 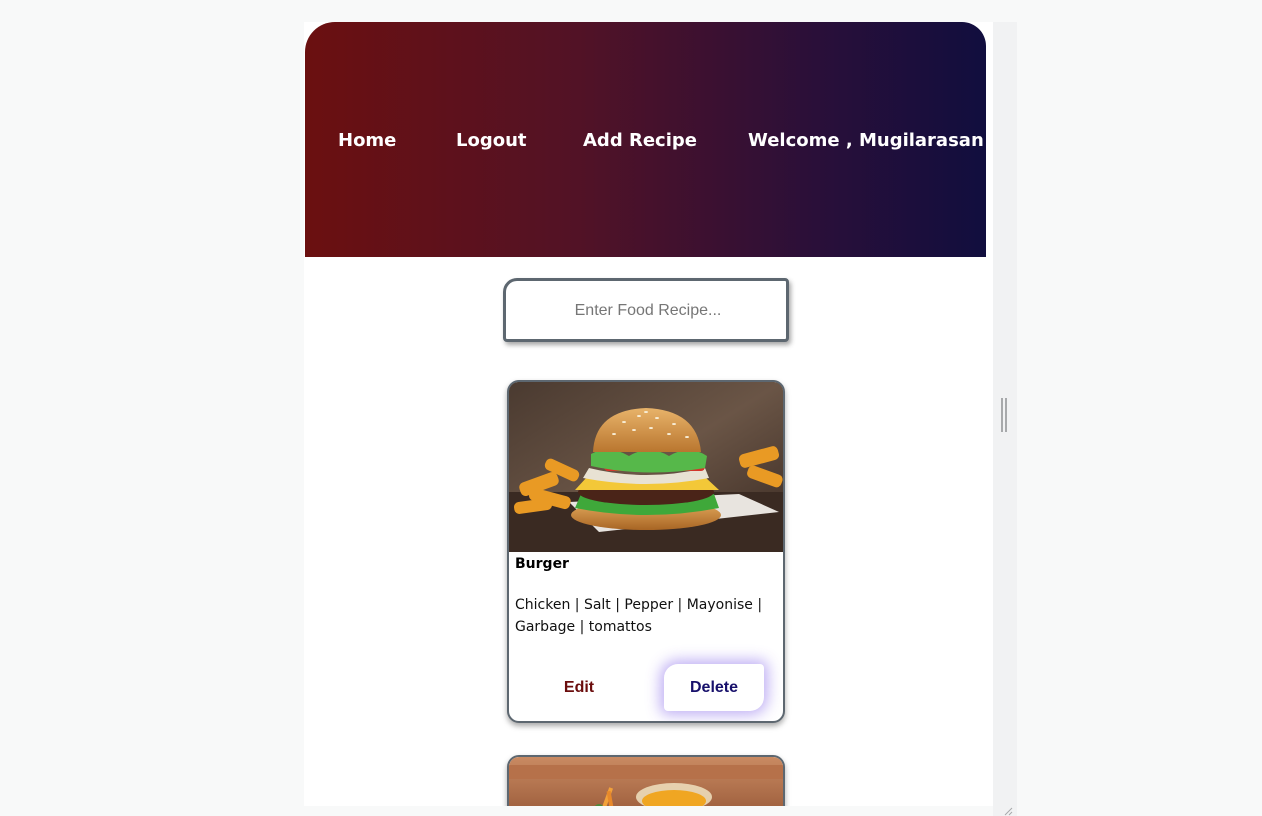 What do you see at coordinates (1008, 811) in the screenshot?
I see `resize-corner-icon` at bounding box center [1008, 811].